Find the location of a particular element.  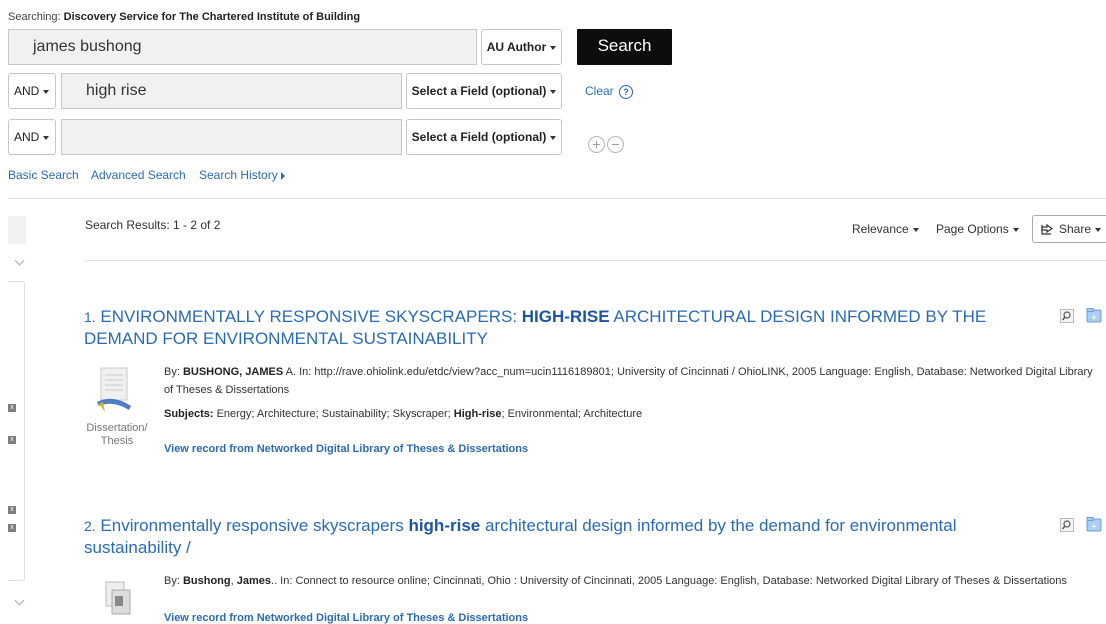

add-row-icon: + is located at coordinates (596, 144).